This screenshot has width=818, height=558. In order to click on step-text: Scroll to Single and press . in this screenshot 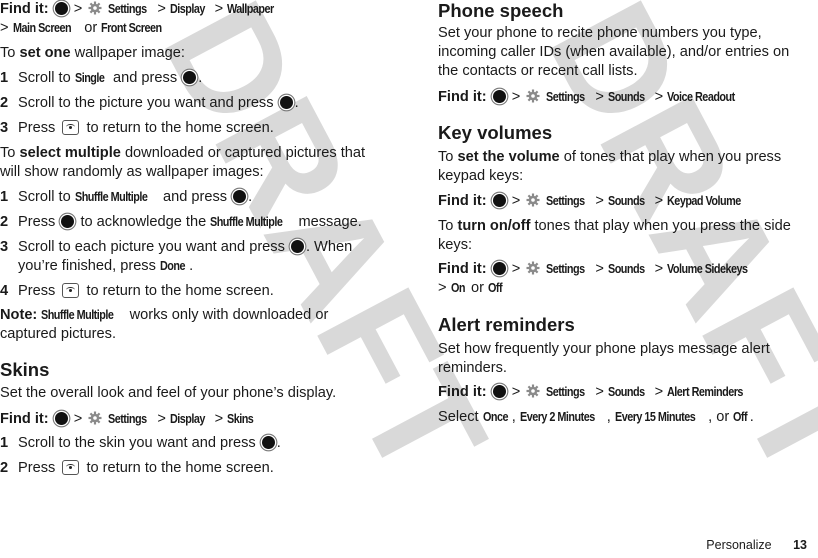, I will do `click(110, 78)`.